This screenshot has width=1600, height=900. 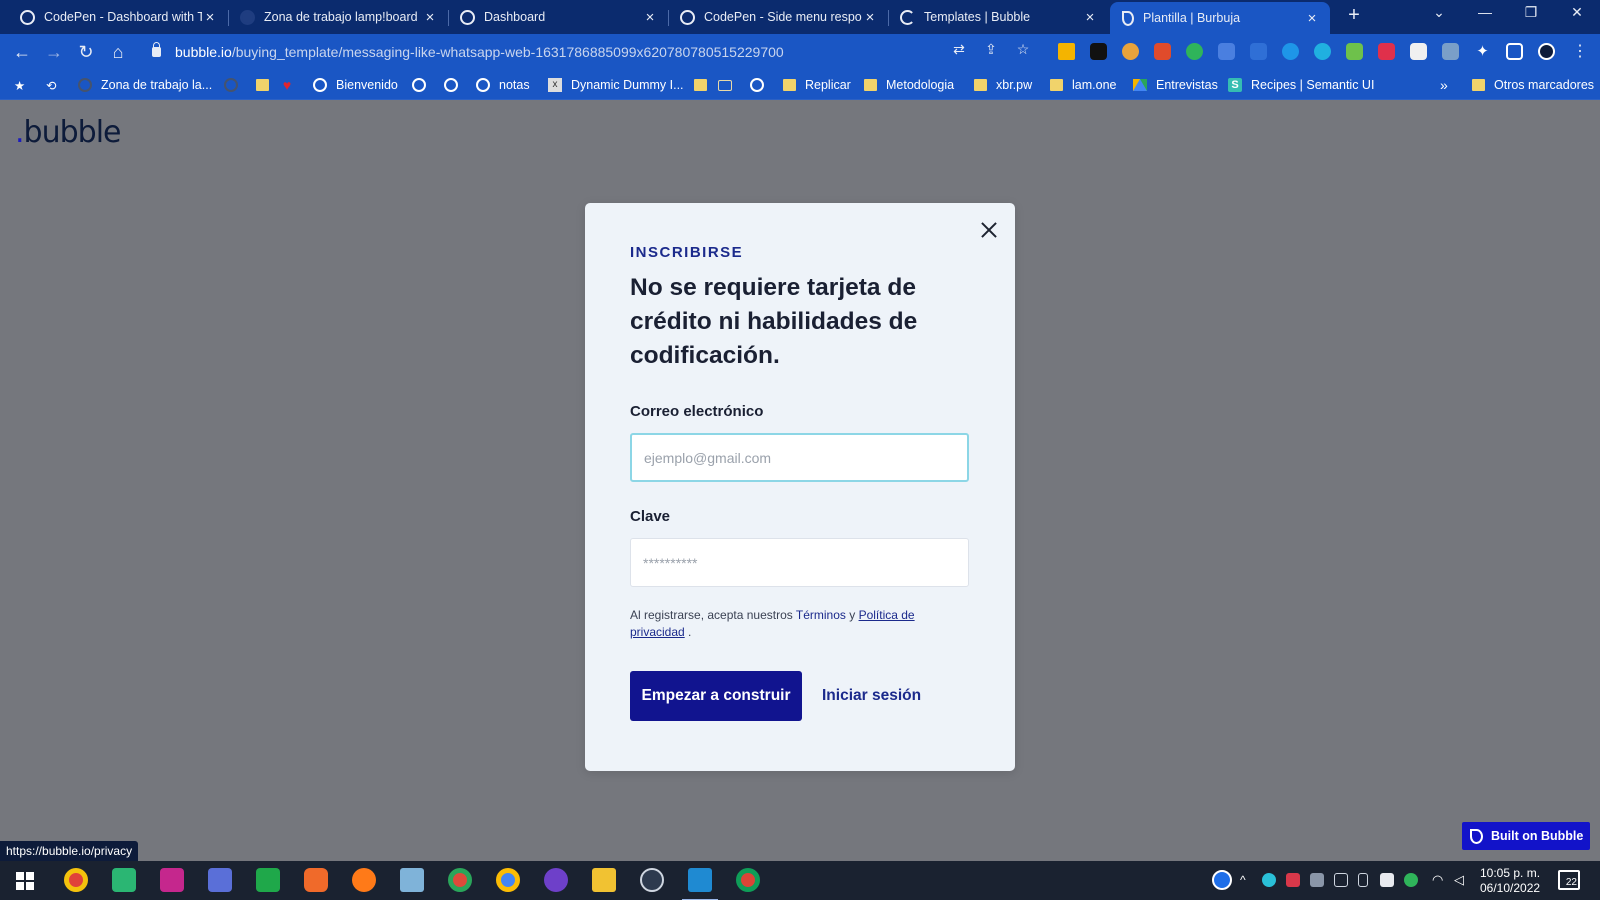 I want to click on tray-shield-icon, so click(x=1411, y=880).